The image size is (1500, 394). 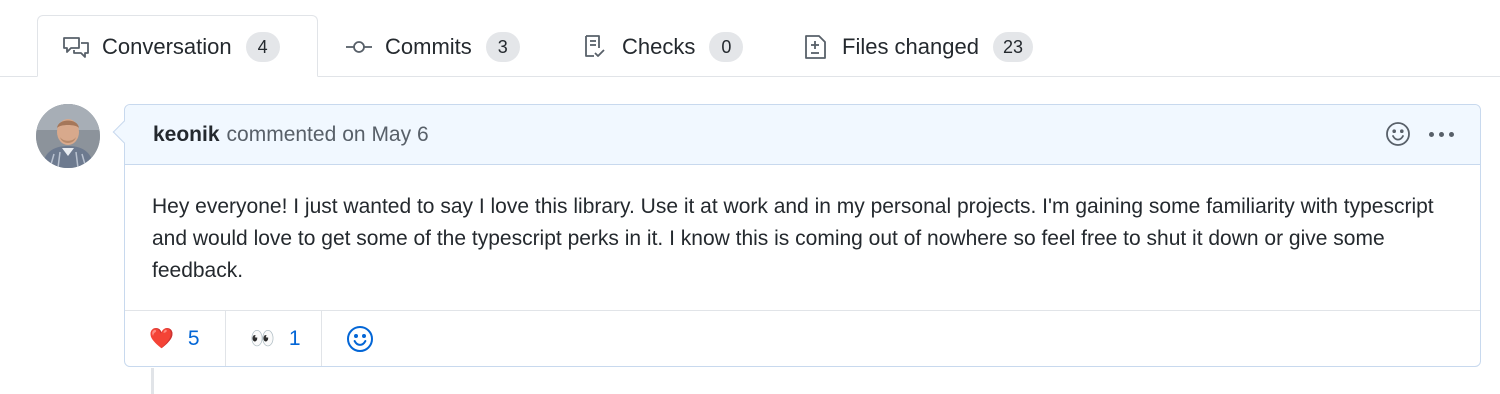 I want to click on reaction-count: 1, so click(x=294, y=338).